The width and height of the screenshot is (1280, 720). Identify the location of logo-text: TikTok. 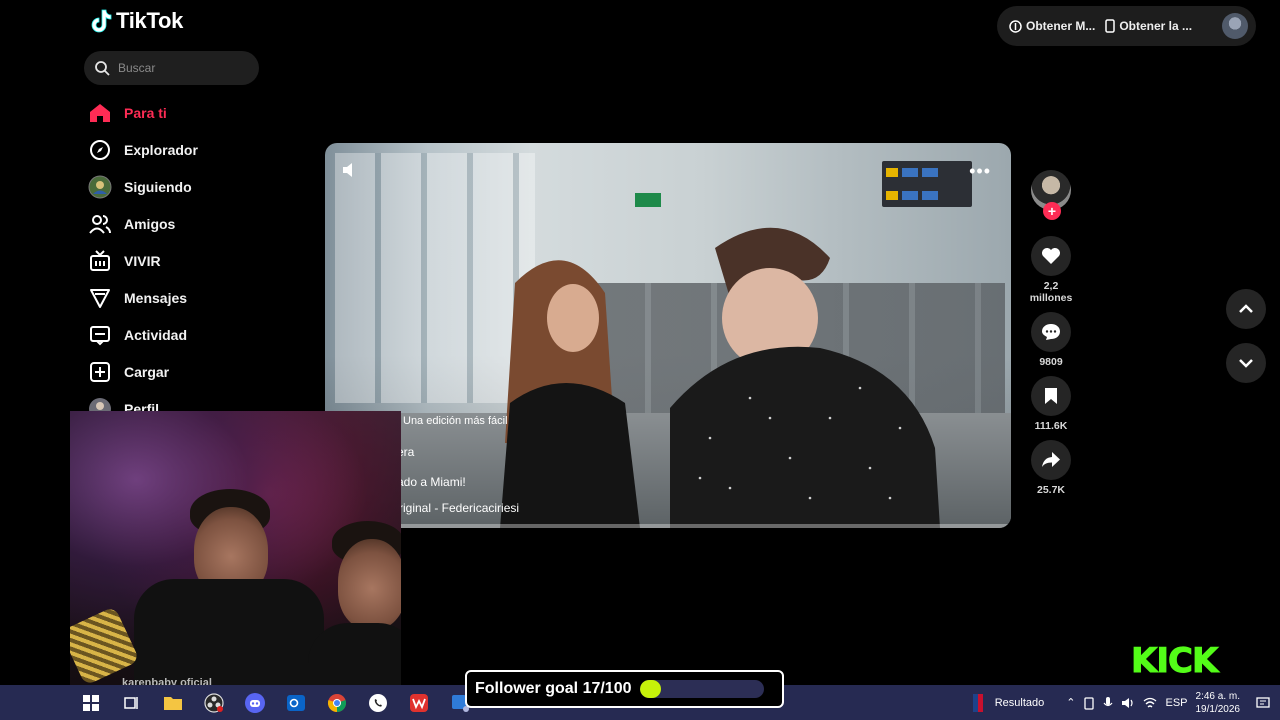
(150, 20).